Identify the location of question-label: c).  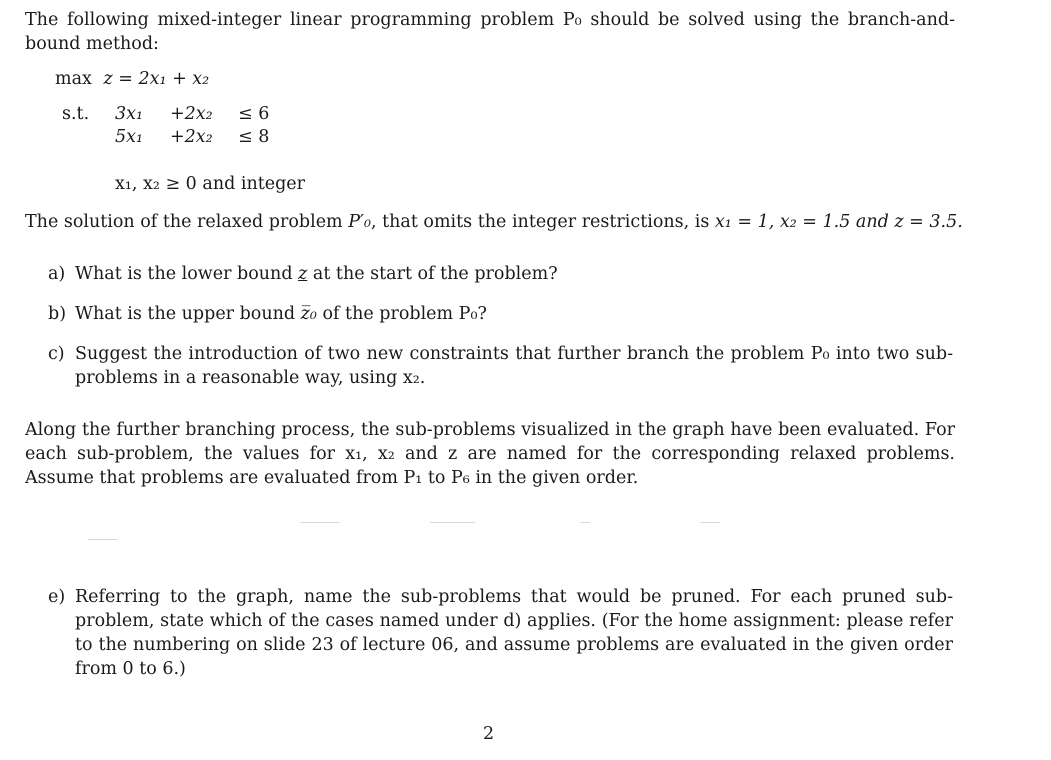
(56, 354).